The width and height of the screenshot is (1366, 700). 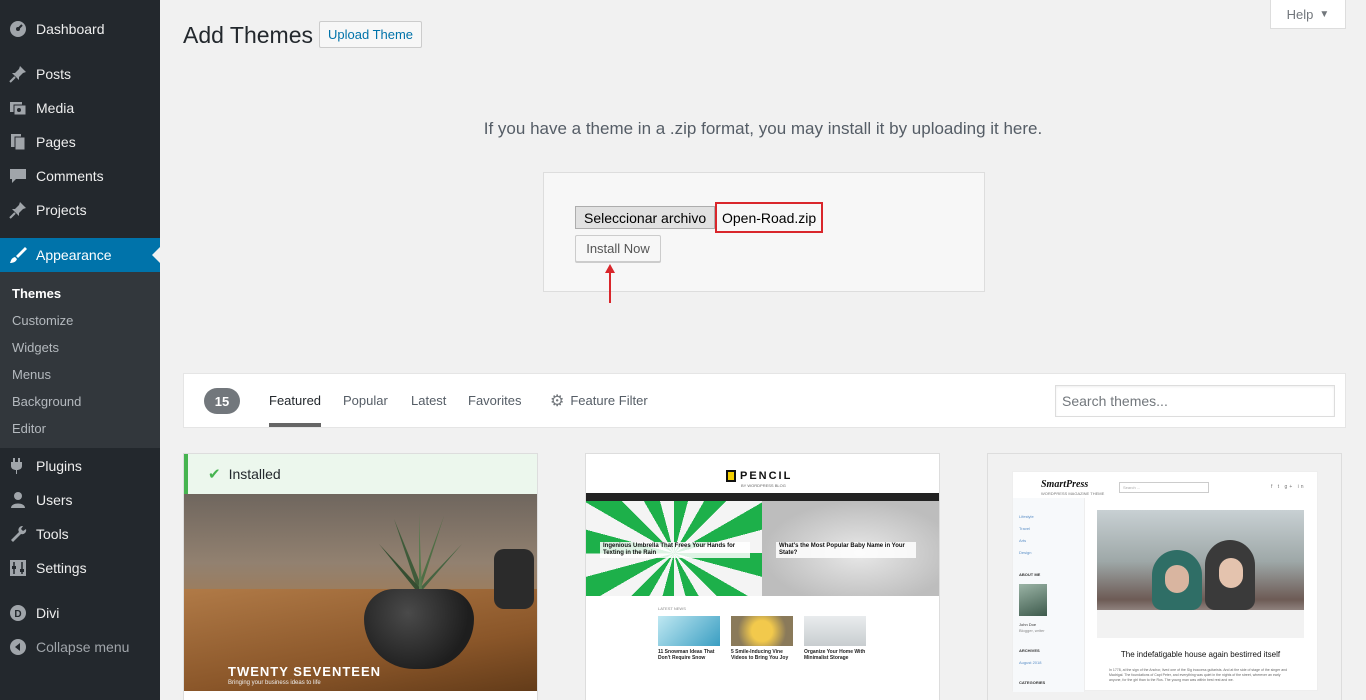 I want to click on sidebar-item-tools: Tools, so click(x=80, y=534).